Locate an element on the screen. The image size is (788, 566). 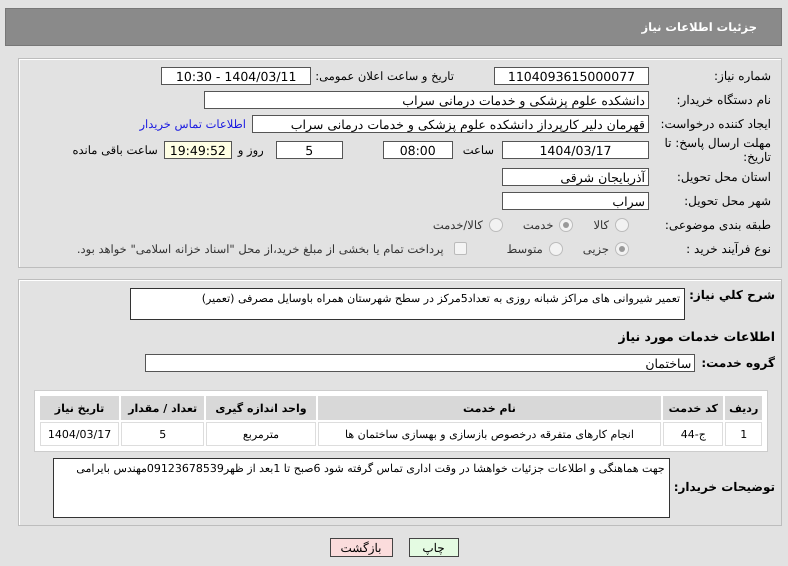
column-header: تعداد / مقدار is located at coordinates (162, 408).